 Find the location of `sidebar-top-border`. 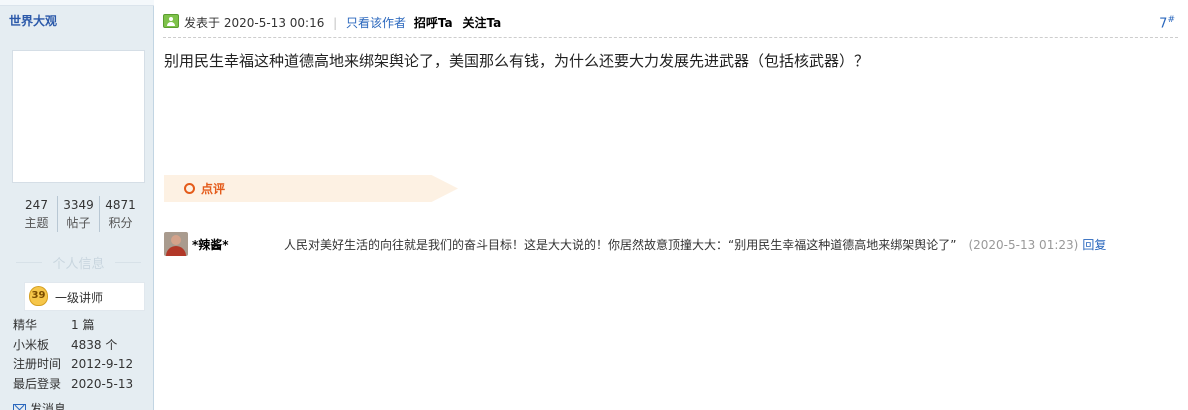

sidebar-top-border is located at coordinates (77, 3).